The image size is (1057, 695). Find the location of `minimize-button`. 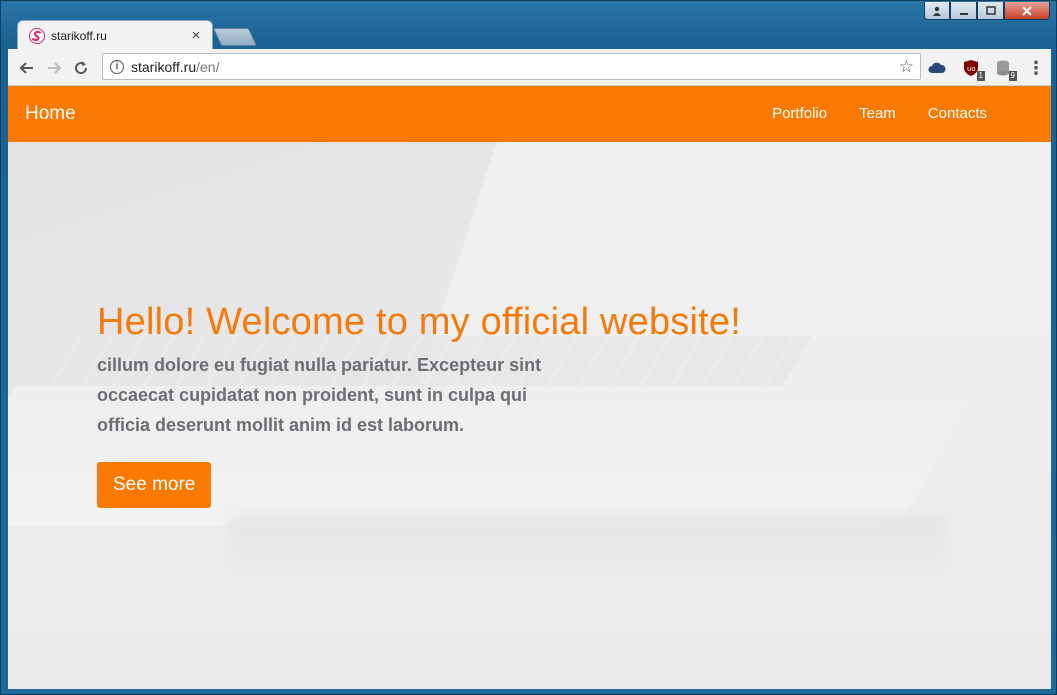

minimize-button is located at coordinates (963, 11).